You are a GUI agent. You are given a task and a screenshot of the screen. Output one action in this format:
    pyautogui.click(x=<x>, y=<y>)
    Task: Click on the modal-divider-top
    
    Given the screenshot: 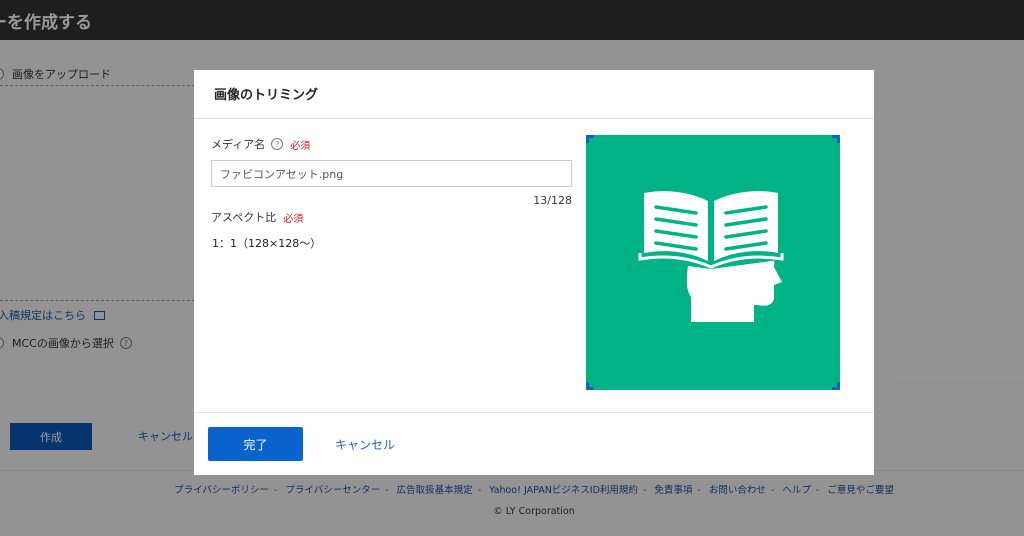 What is the action you would take?
    pyautogui.click(x=534, y=118)
    